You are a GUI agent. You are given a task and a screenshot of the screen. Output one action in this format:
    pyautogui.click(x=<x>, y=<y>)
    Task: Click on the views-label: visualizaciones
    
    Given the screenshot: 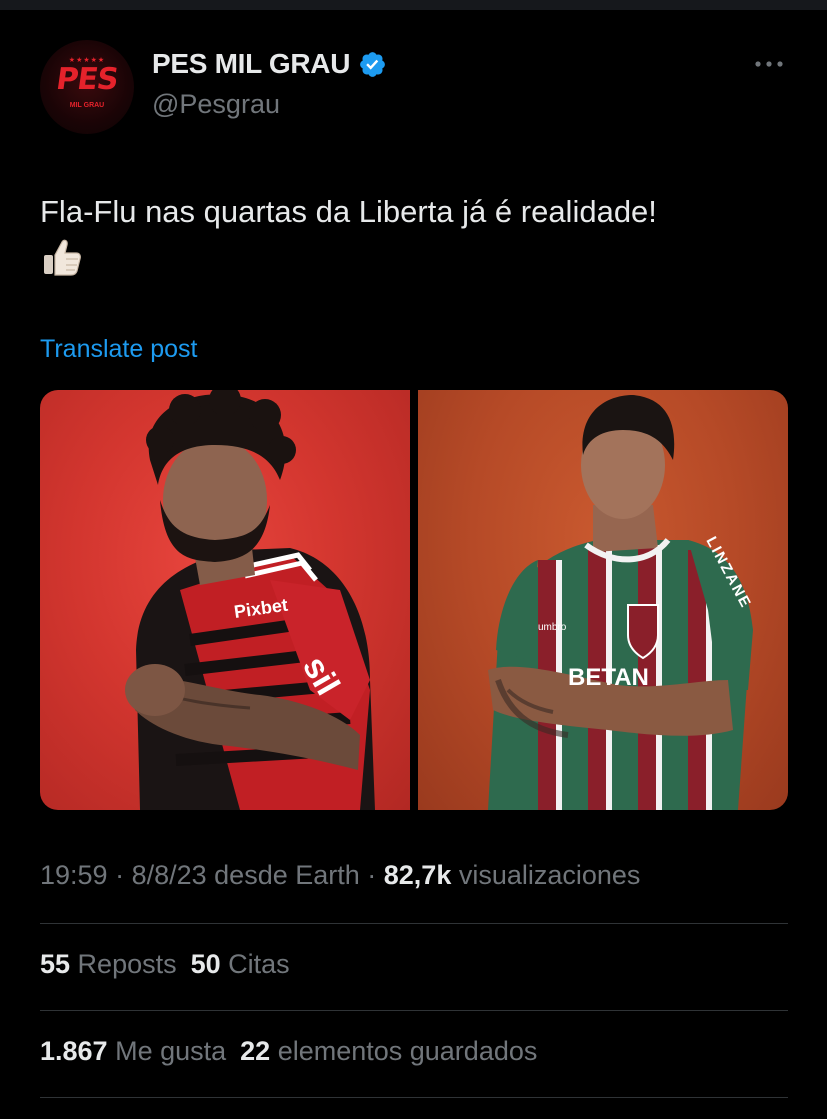 What is the action you would take?
    pyautogui.click(x=546, y=875)
    